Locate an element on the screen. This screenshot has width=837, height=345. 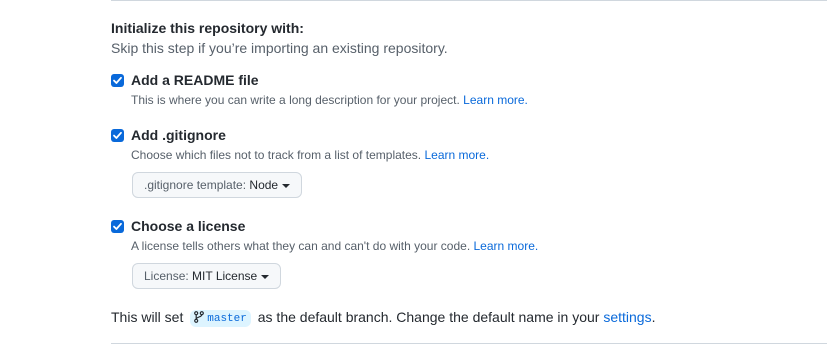
license-learn-more-link: Learn more. is located at coordinates (506, 246).